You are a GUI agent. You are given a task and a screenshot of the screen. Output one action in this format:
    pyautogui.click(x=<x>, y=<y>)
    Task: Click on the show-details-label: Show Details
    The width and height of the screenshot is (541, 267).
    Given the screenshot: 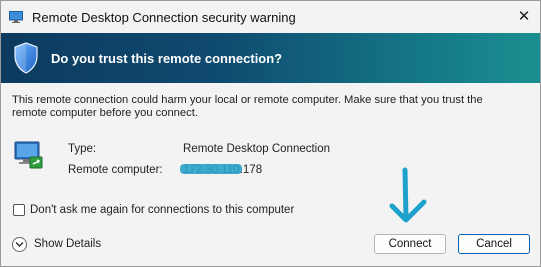 What is the action you would take?
    pyautogui.click(x=67, y=244)
    